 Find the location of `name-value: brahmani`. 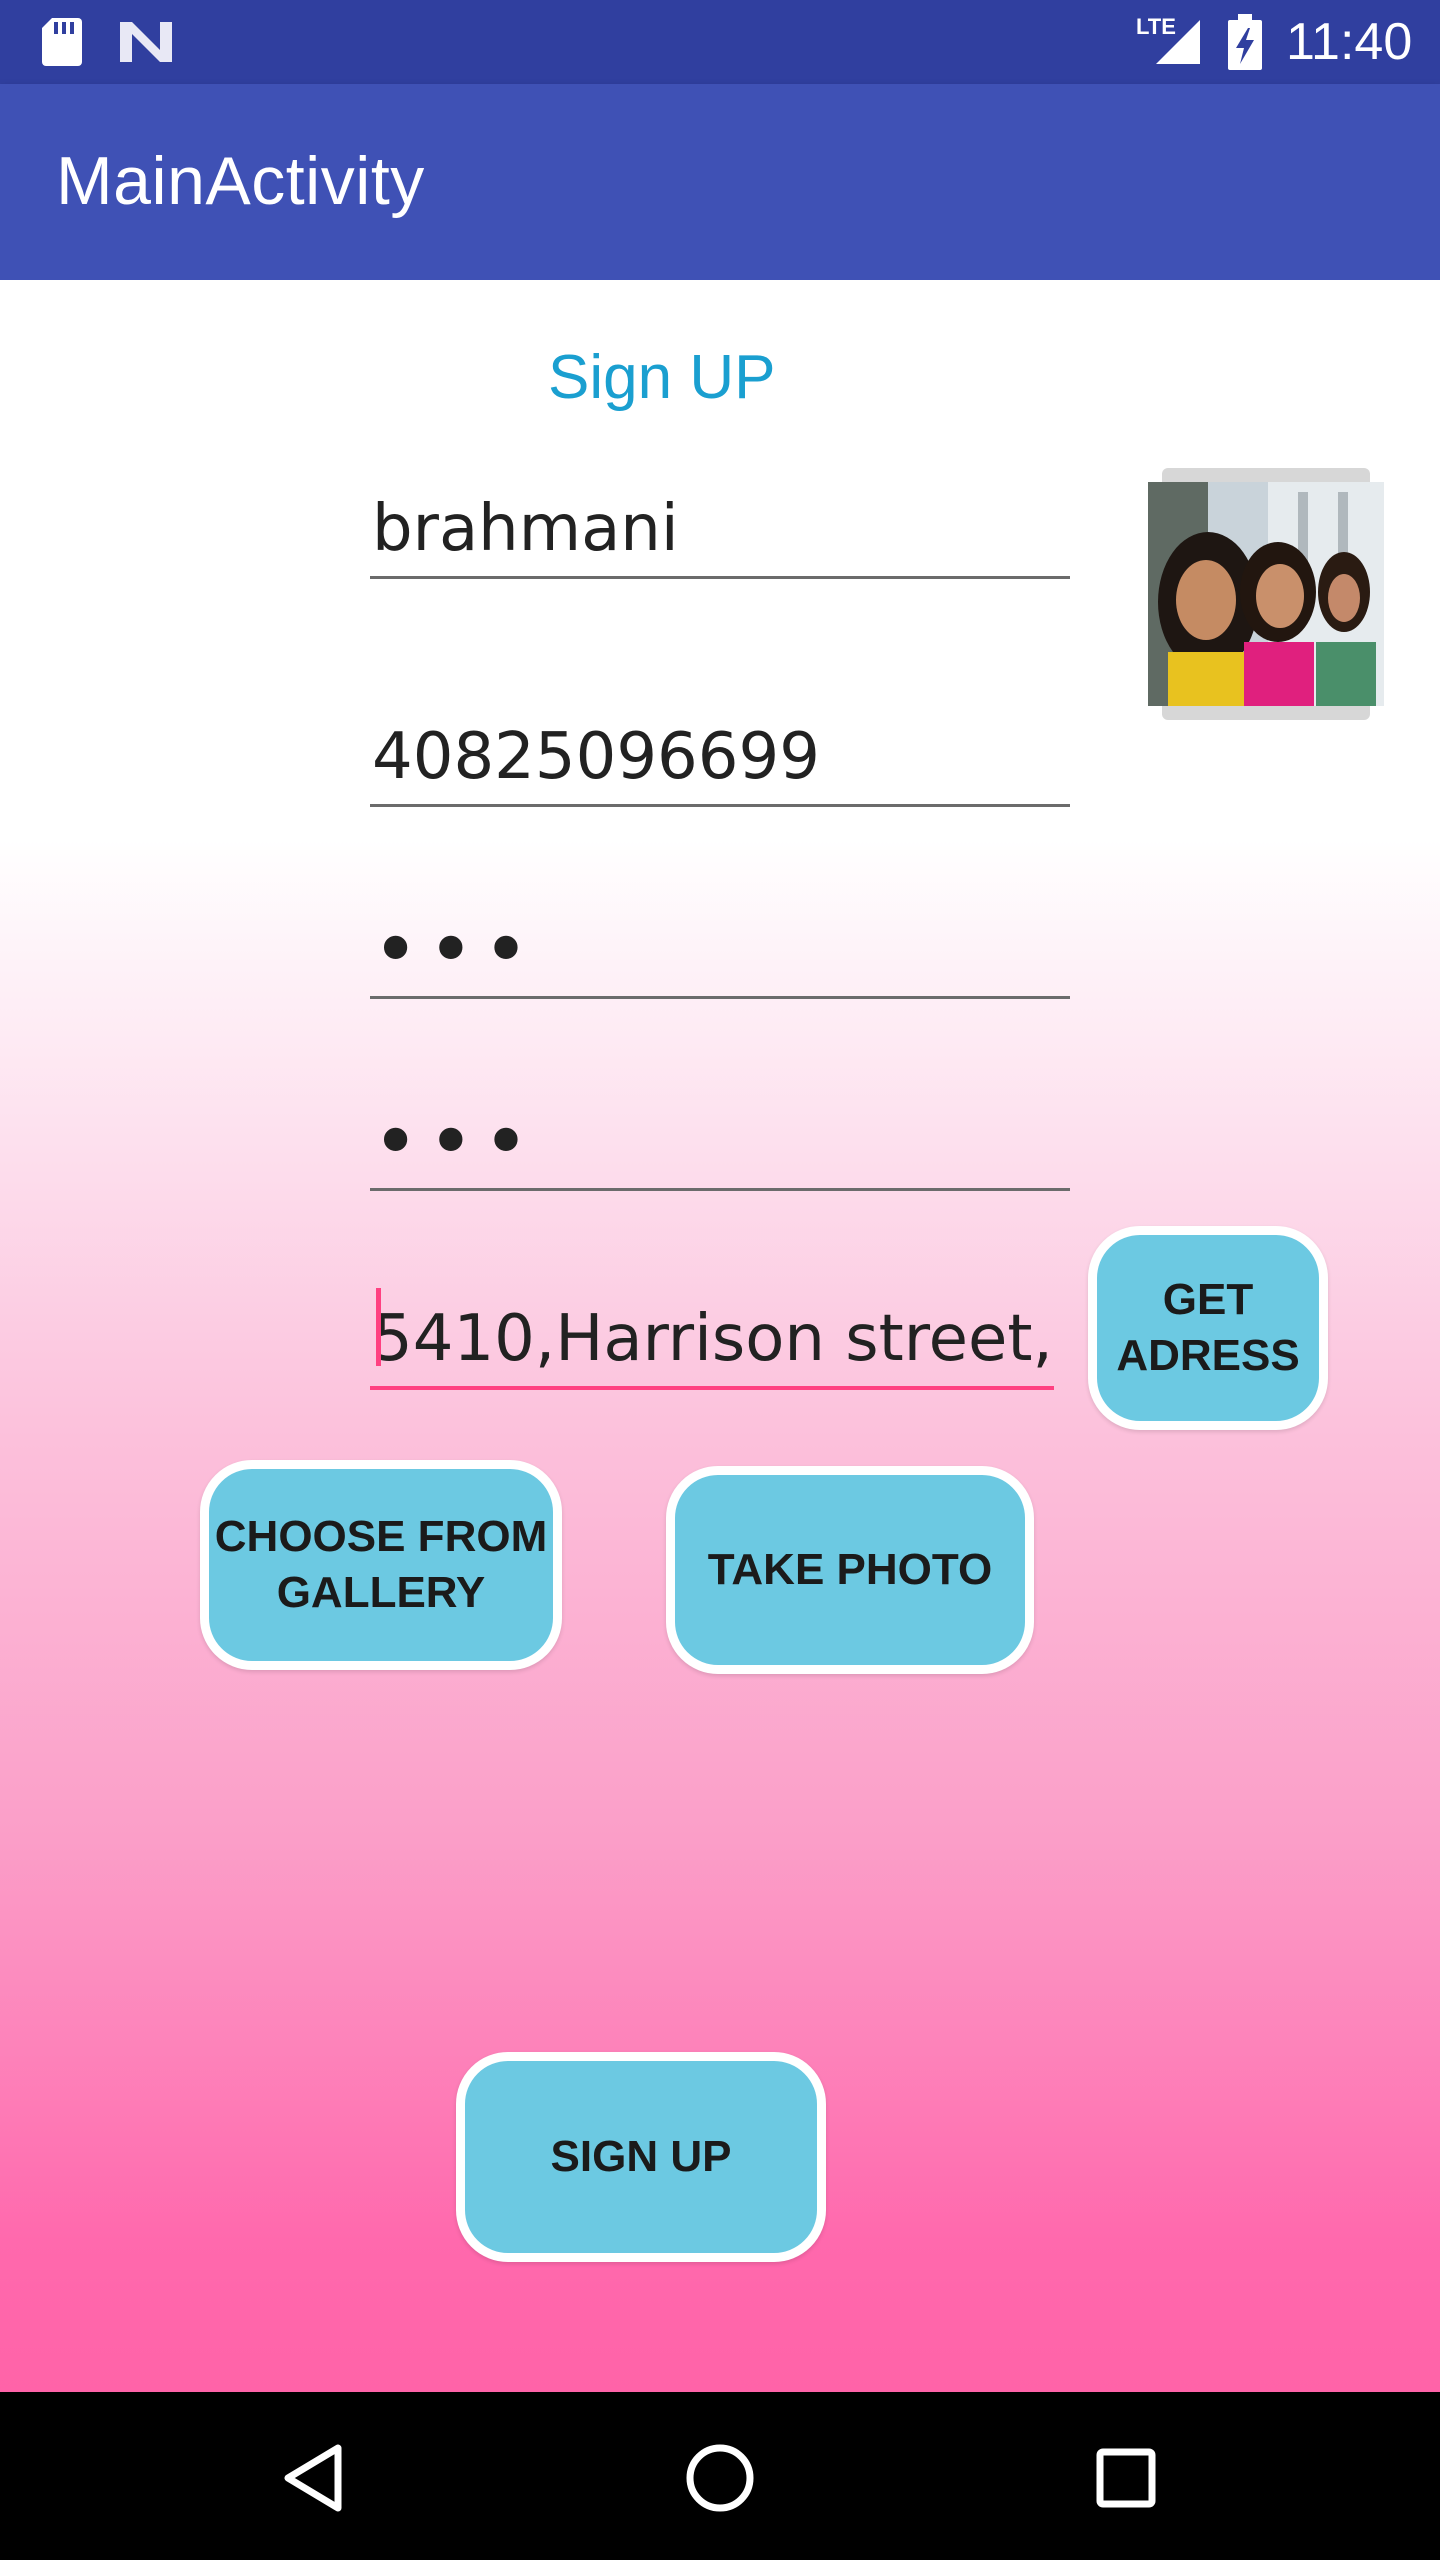

name-value: brahmani is located at coordinates (525, 529).